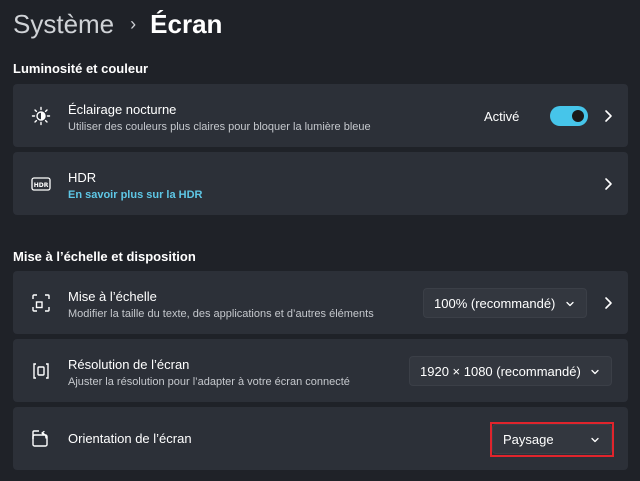 Image resolution: width=640 pixels, height=481 pixels. Describe the element at coordinates (82, 177) in the screenshot. I see `hdr-title: HDR` at that location.